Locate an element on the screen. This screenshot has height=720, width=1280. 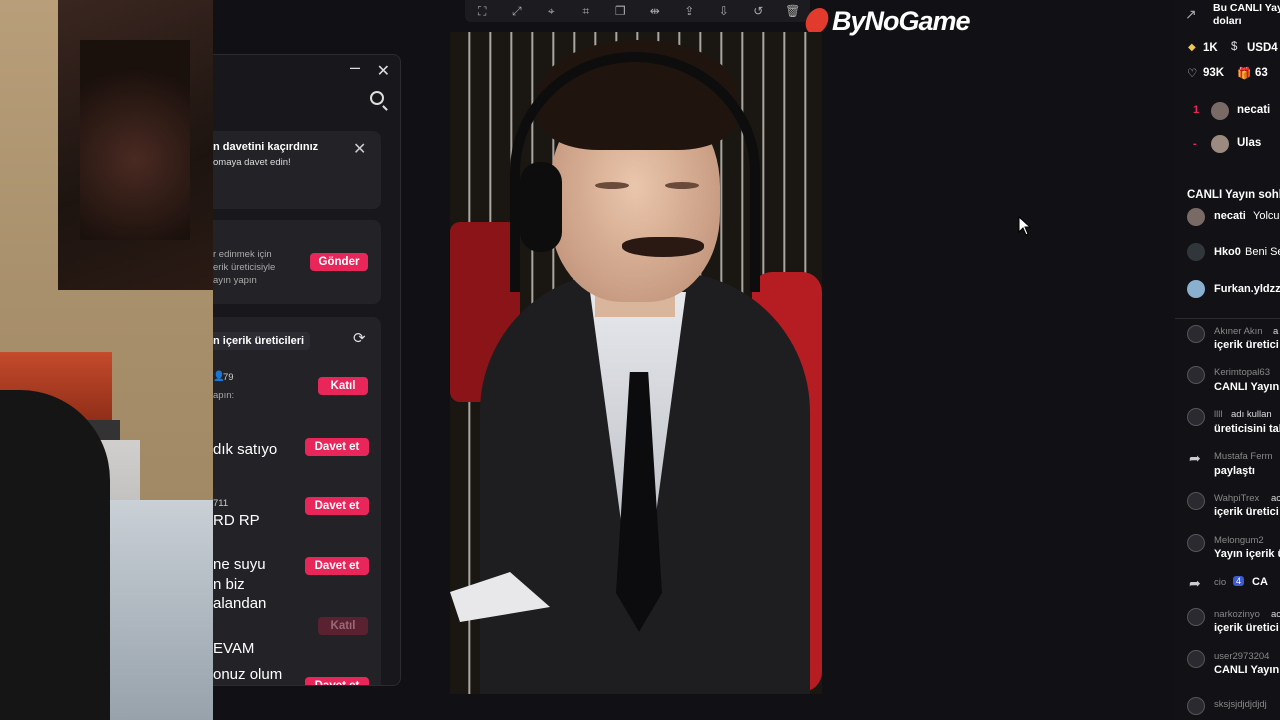
bynogame-logo: ByNoGame is located at coordinates (887, 21).